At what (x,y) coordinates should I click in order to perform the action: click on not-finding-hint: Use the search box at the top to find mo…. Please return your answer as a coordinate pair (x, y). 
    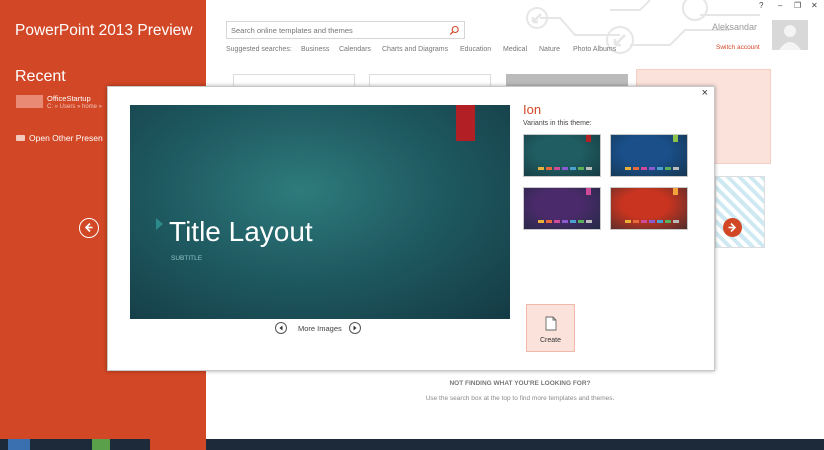
    Looking at the image, I should click on (520, 398).